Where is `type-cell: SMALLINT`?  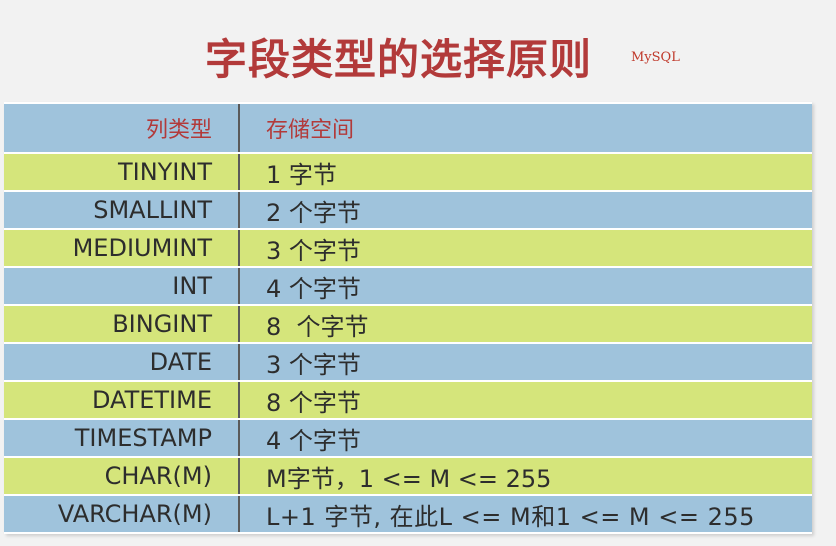 type-cell: SMALLINT is located at coordinates (122, 210).